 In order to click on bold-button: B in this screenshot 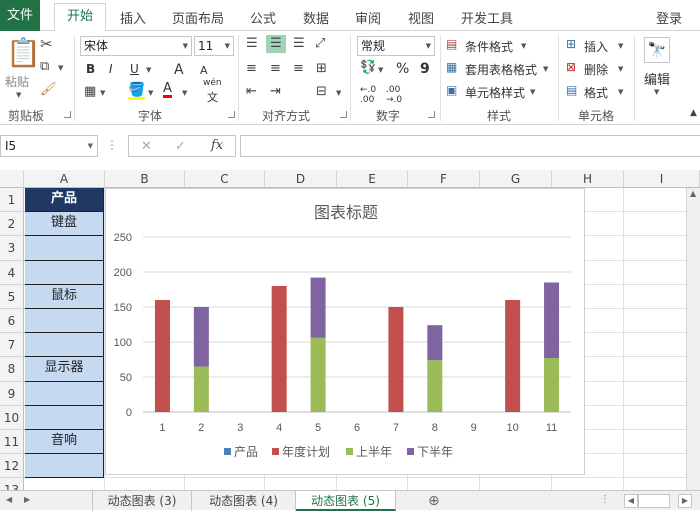, I will do `click(90, 69)`.